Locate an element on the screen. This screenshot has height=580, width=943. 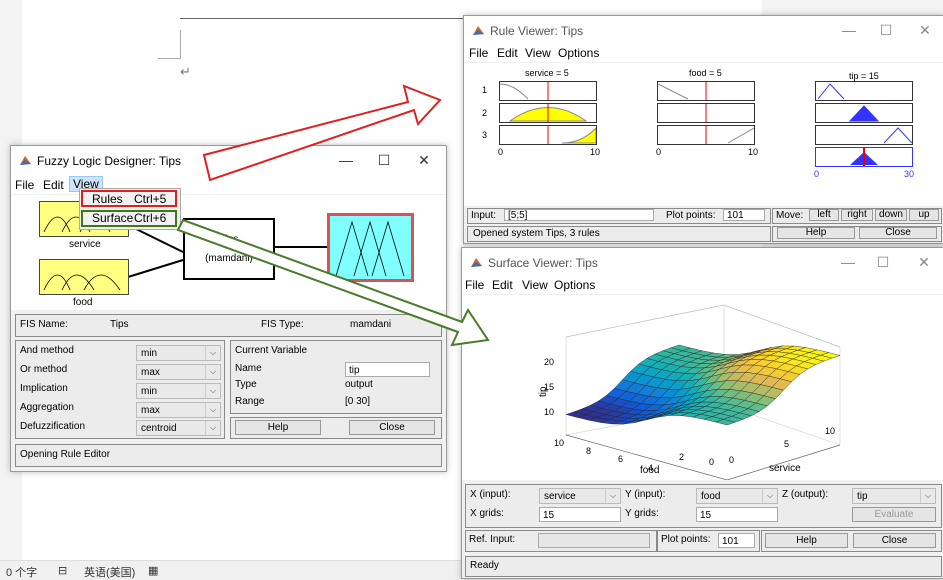
ruleviewer-buttons-panel: Help Close is located at coordinates (857, 234).